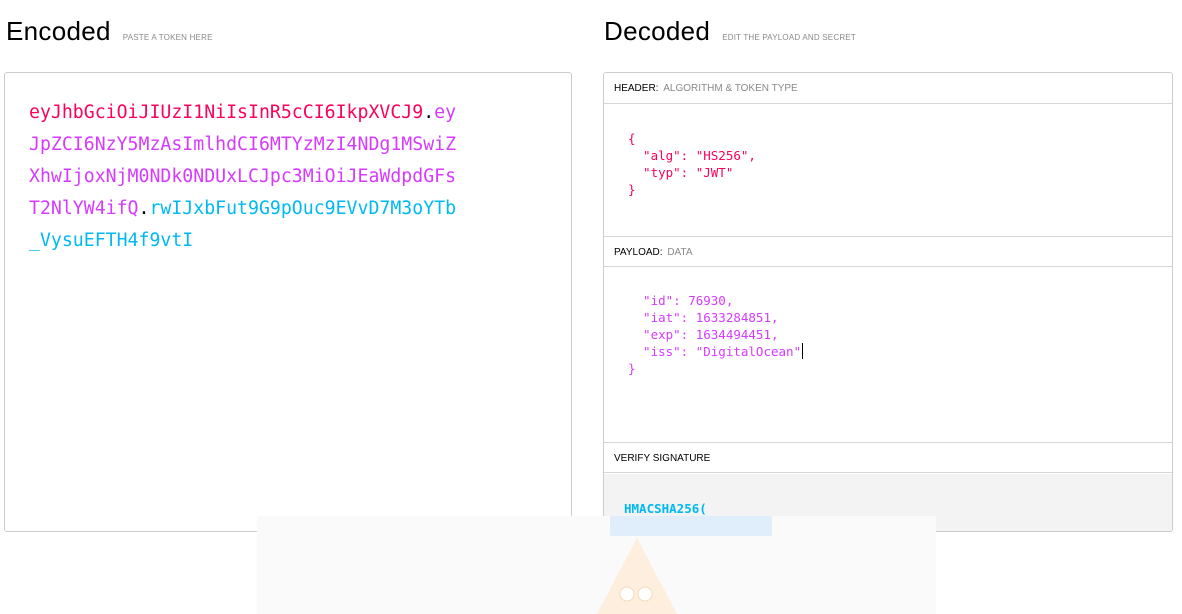  I want to click on token-segment-header: eyJhbGciOiJIUzI1NiIsInR5cCI6IkpXVCJ9, so click(226, 112).